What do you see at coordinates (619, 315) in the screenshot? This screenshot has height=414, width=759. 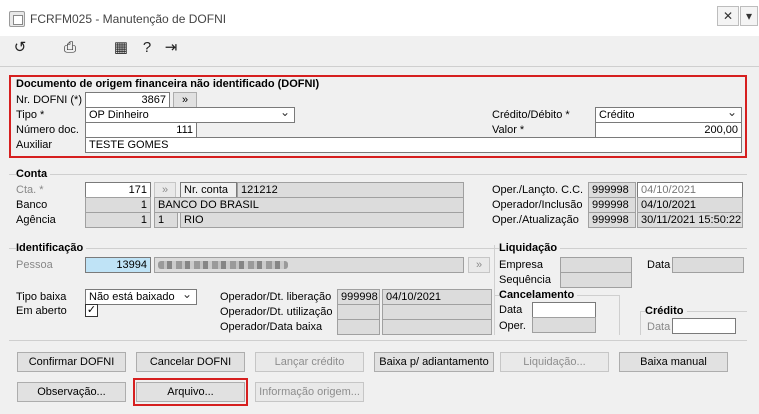 I see `cancelamento-right-border` at bounding box center [619, 315].